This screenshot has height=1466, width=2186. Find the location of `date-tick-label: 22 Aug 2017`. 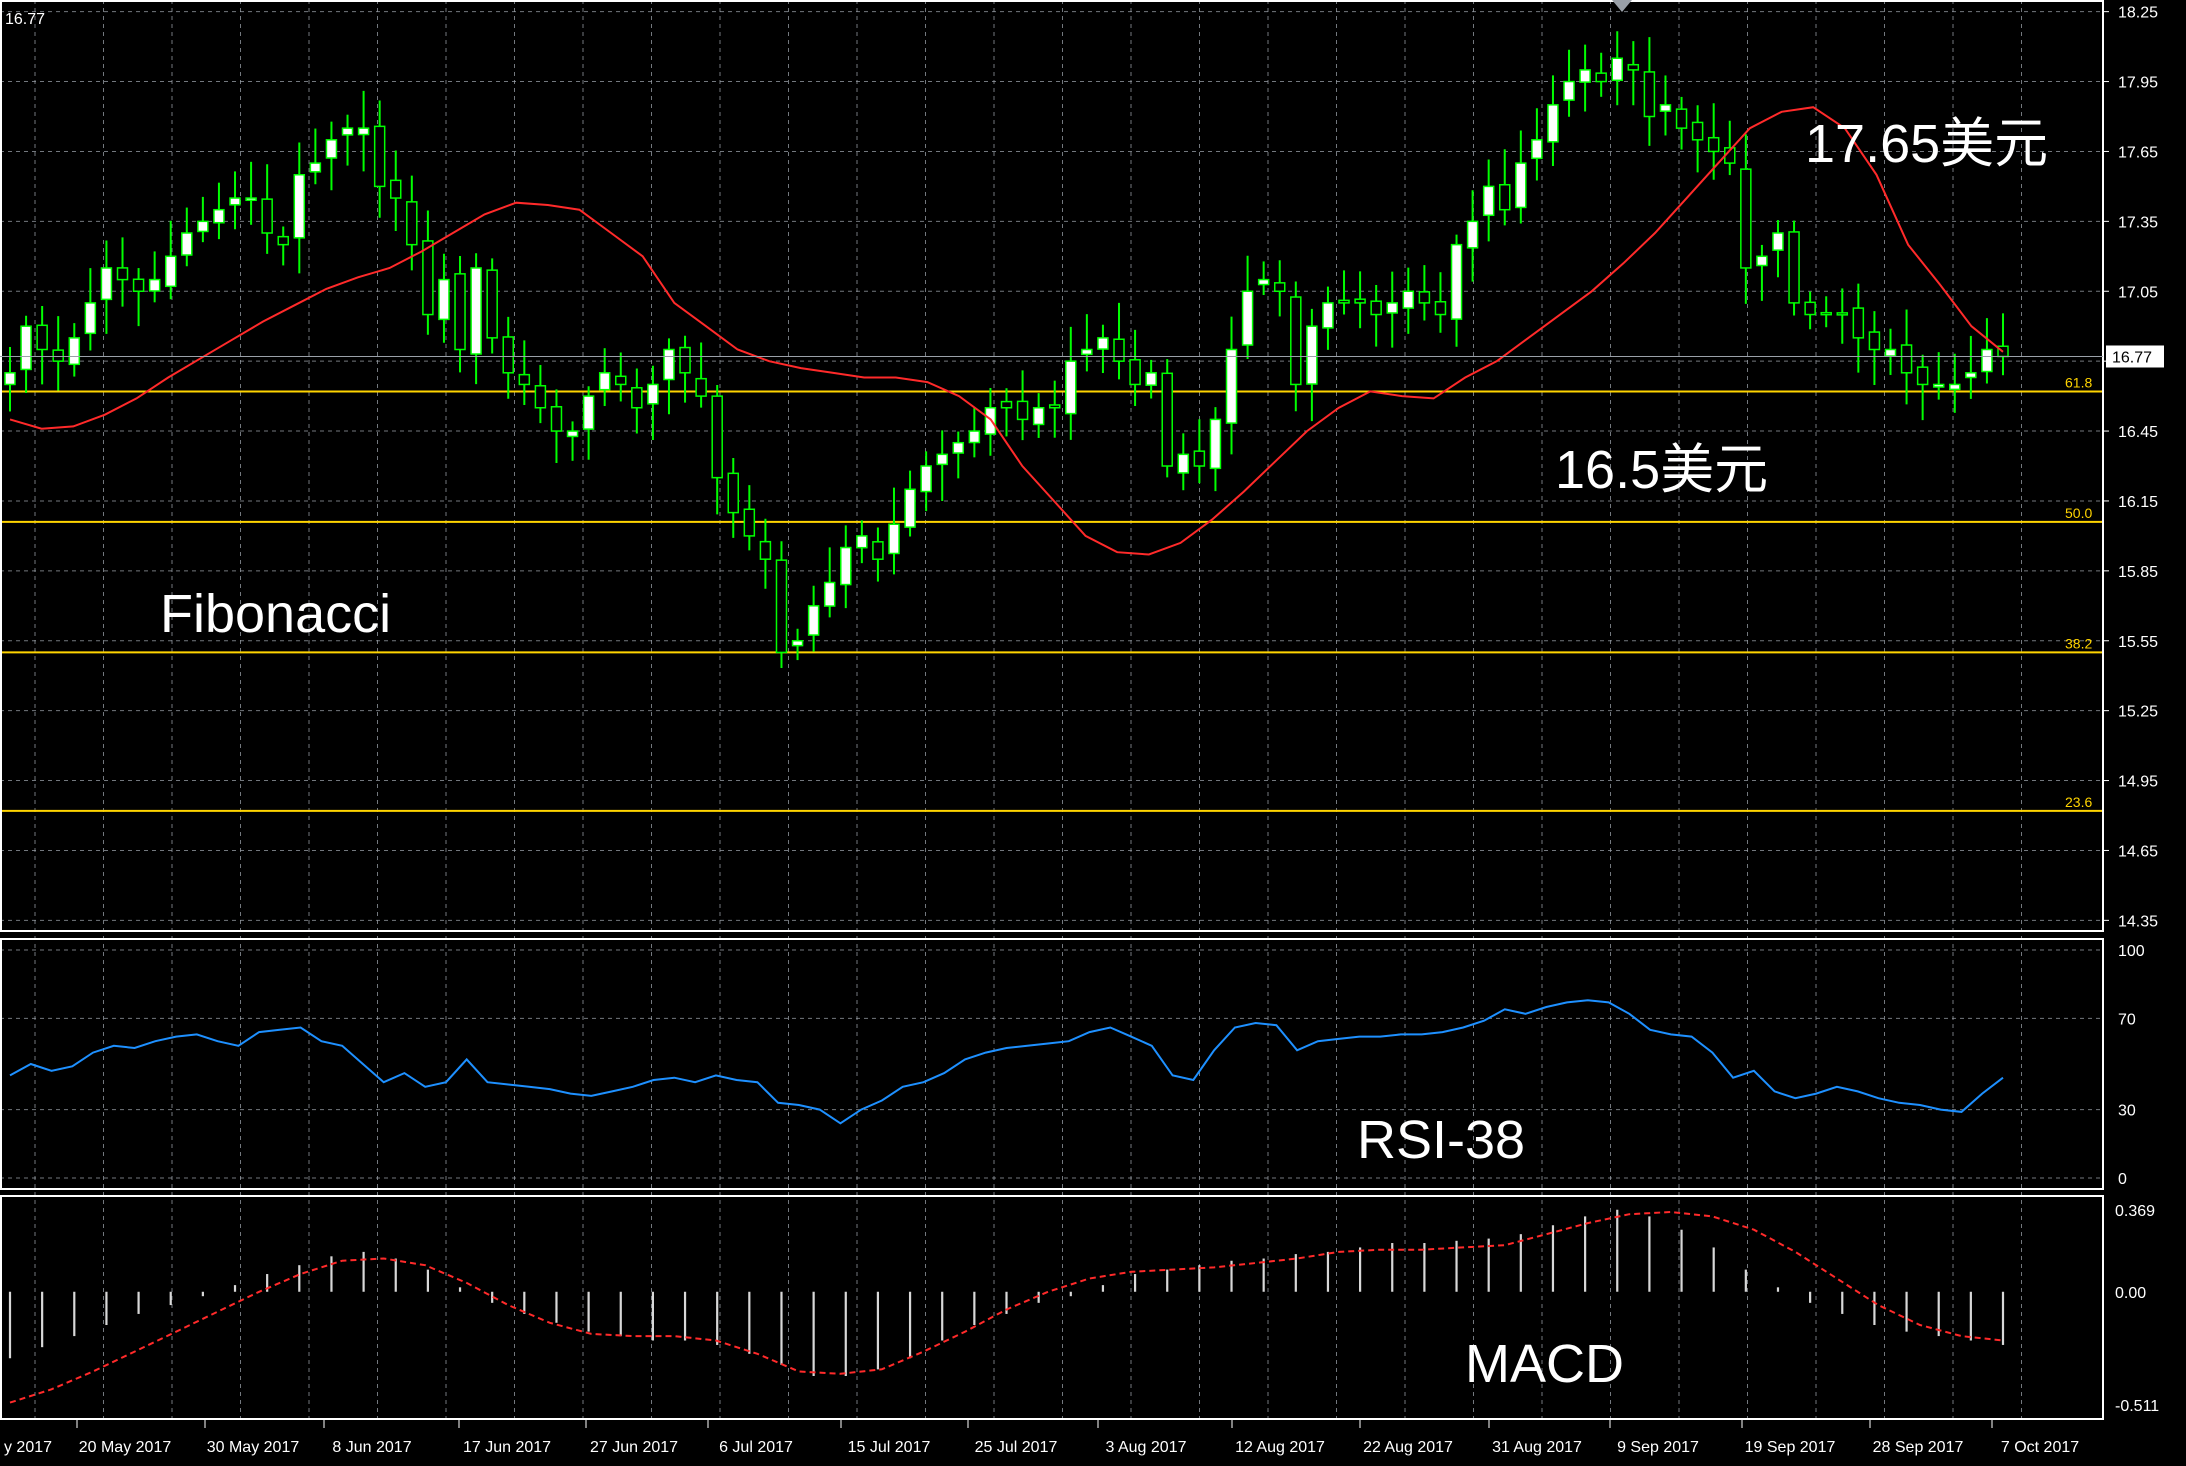

date-tick-label: 22 Aug 2017 is located at coordinates (1408, 1447).